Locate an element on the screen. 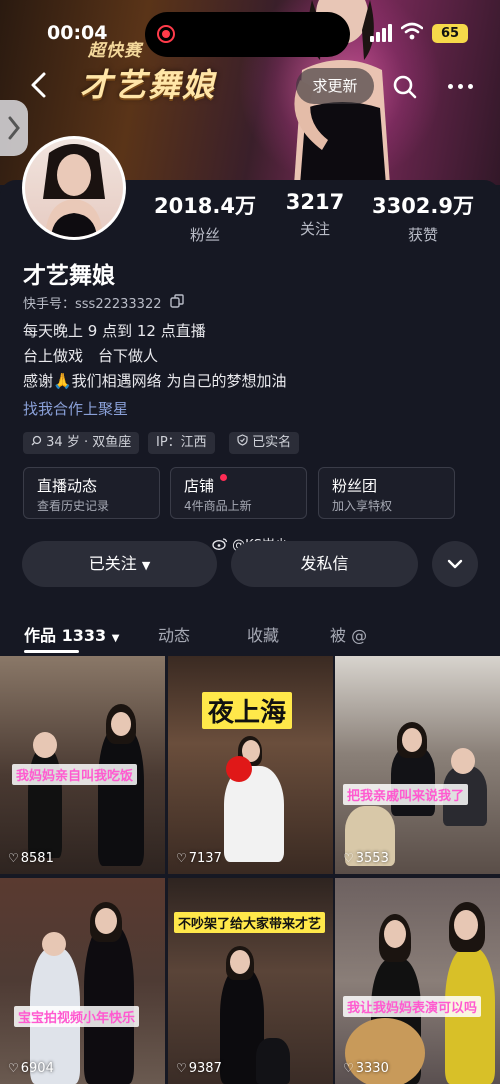 The width and height of the screenshot is (500, 1084). notification-dot is located at coordinates (223, 477).